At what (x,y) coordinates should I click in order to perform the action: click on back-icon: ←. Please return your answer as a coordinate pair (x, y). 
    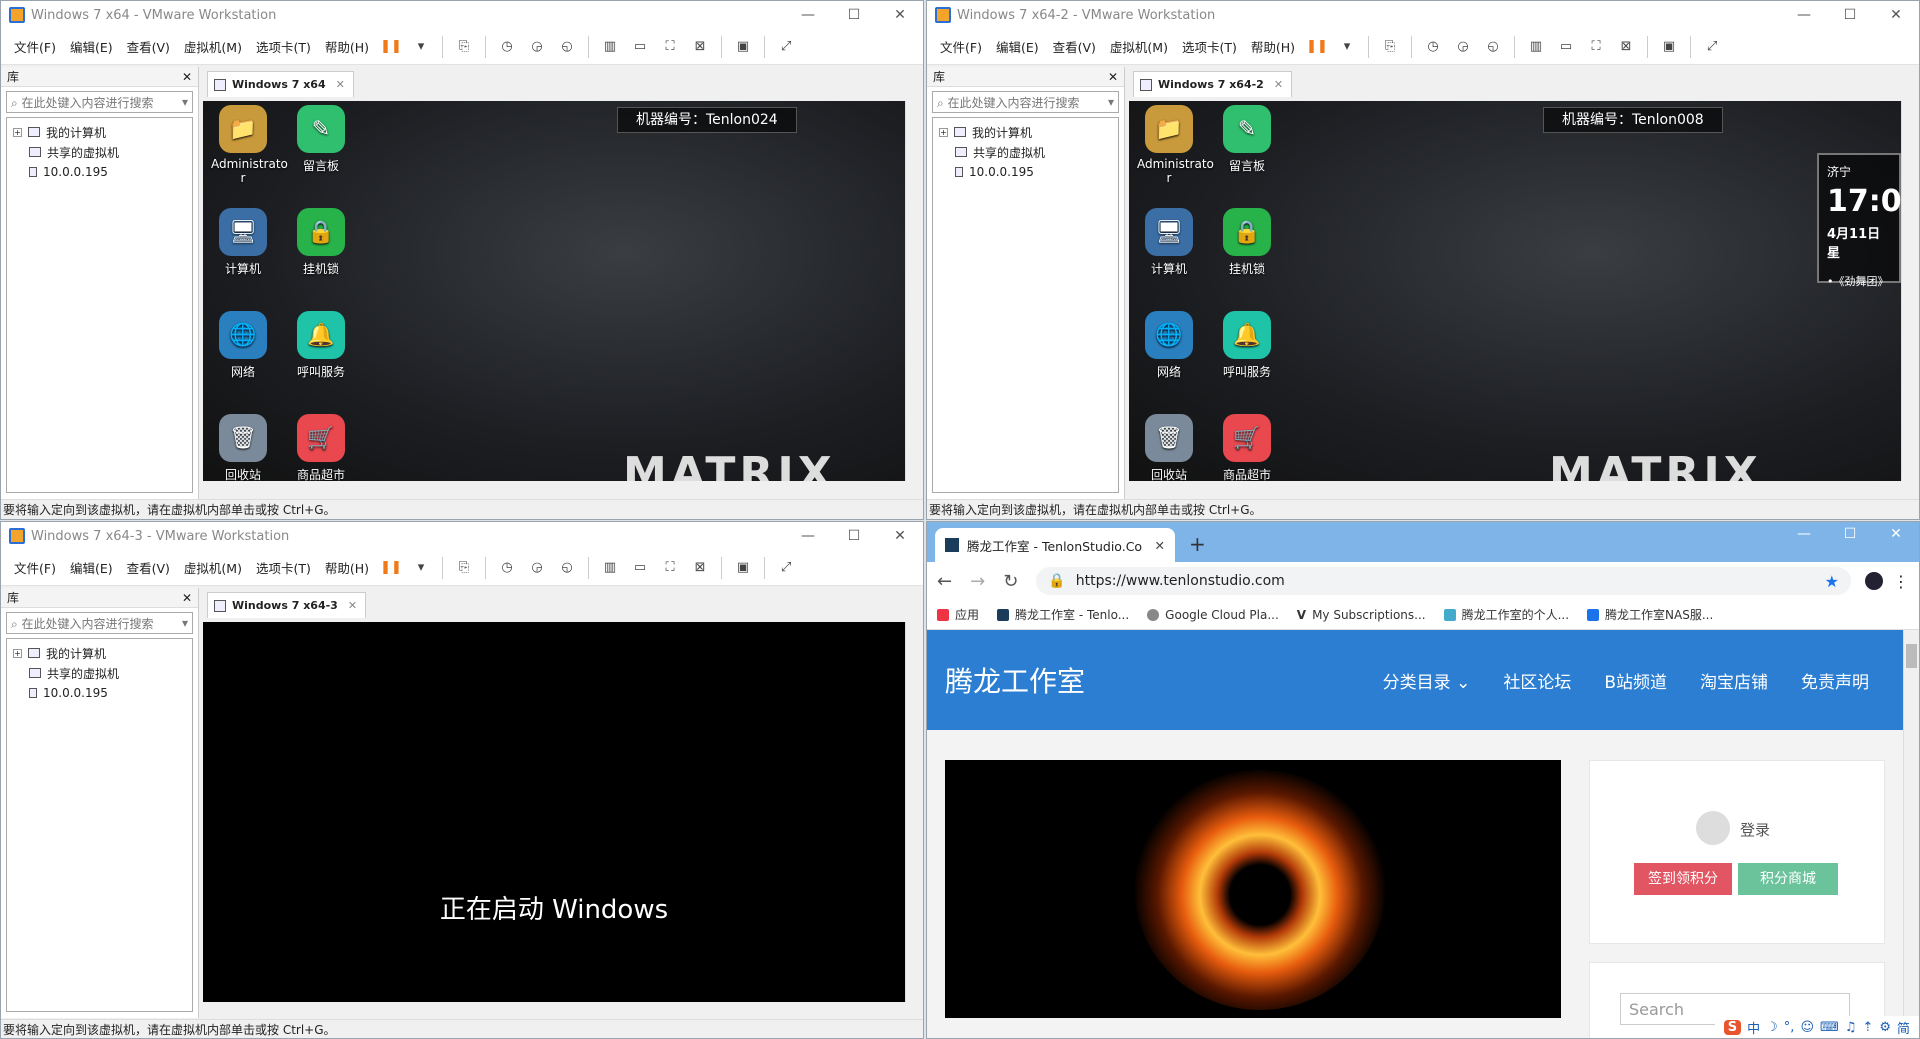
    Looking at the image, I should click on (944, 581).